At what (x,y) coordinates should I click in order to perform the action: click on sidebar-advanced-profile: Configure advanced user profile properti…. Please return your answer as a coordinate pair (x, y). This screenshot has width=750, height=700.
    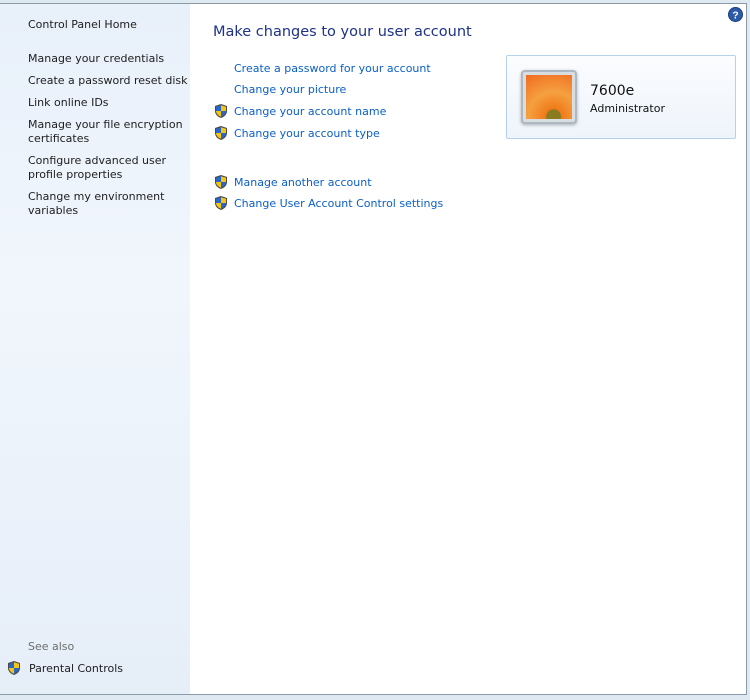
    Looking at the image, I should click on (98, 168).